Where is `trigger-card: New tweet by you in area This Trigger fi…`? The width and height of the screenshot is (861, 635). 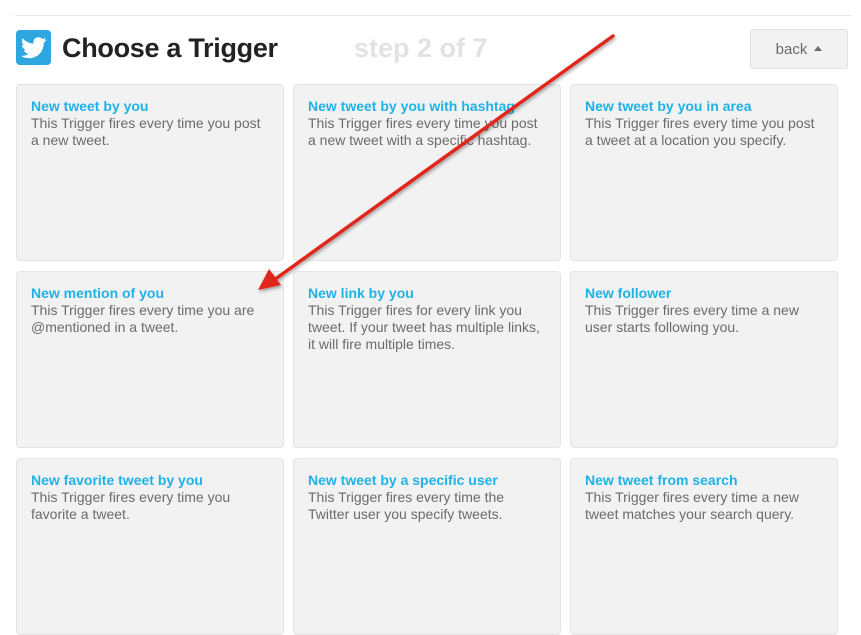
trigger-card: New tweet by you in area This Trigger fi… is located at coordinates (704, 172).